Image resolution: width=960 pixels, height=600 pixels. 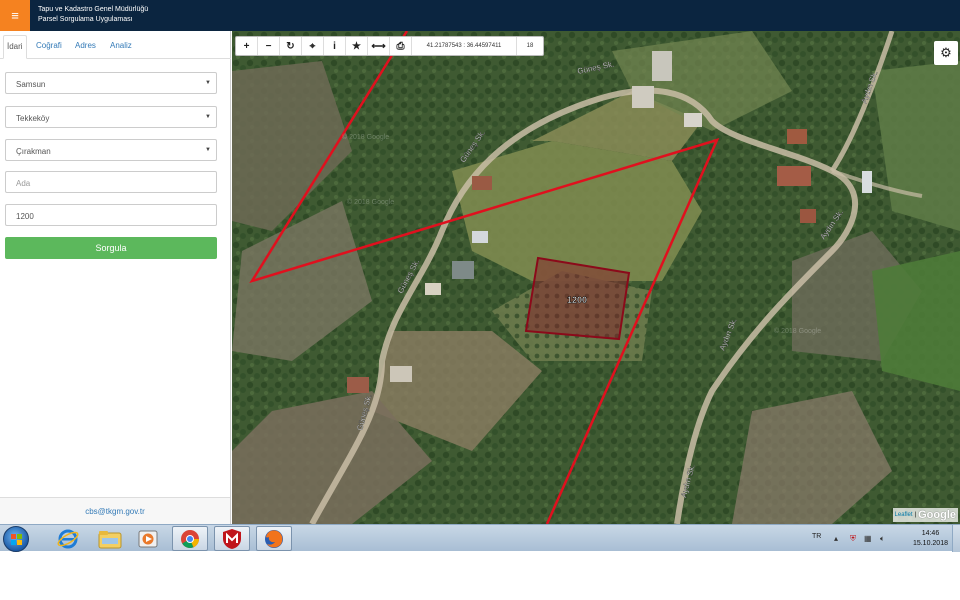 I want to click on app-title-line1: Tapu ve Kadastro Genel Müdürlüğü, so click(x=93, y=9).